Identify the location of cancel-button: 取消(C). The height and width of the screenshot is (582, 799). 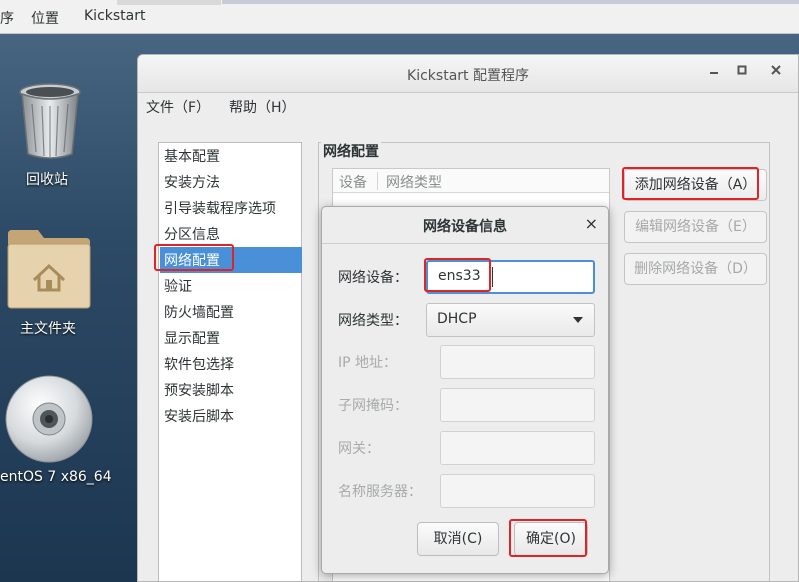
(458, 539).